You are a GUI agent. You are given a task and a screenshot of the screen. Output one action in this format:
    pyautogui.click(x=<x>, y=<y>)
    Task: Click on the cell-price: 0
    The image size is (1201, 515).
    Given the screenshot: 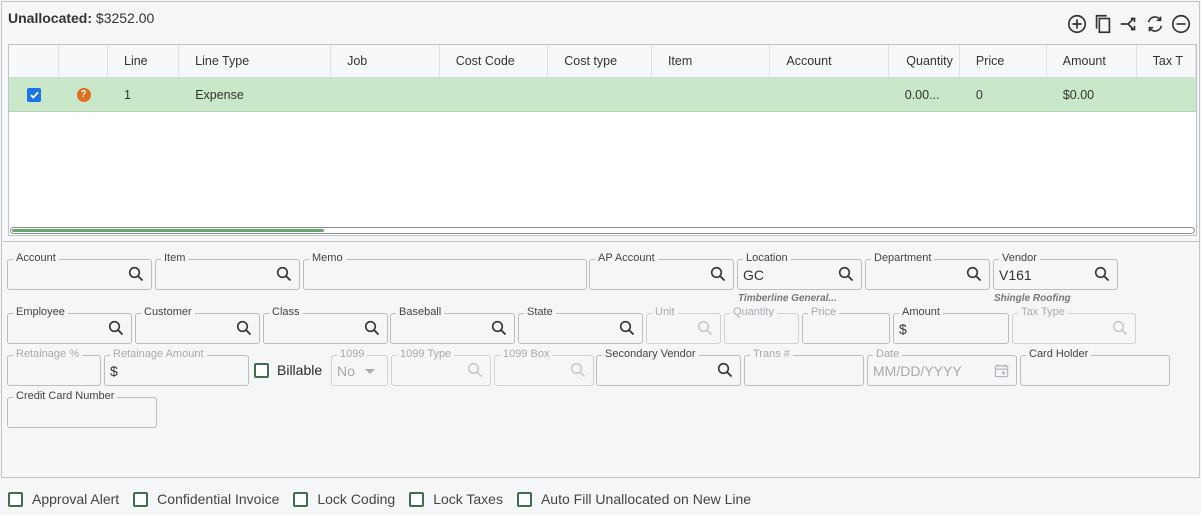 What is the action you would take?
    pyautogui.click(x=1003, y=94)
    